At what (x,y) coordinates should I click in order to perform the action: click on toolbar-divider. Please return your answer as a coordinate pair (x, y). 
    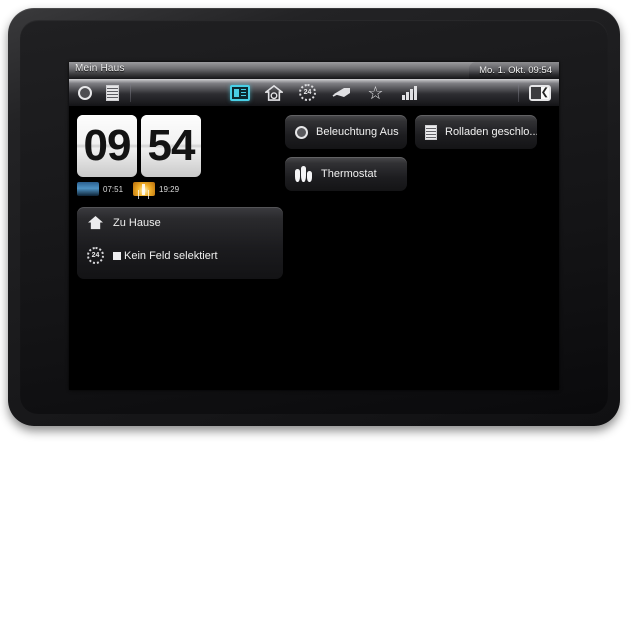
    Looking at the image, I should click on (130, 92).